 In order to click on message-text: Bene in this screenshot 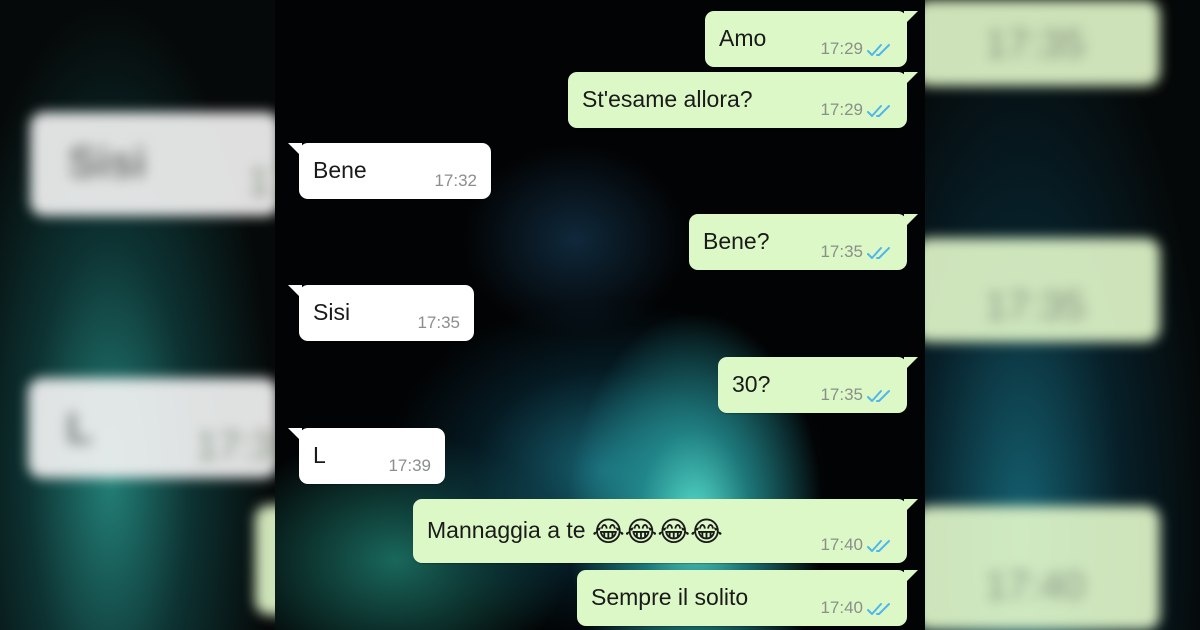, I will do `click(340, 170)`.